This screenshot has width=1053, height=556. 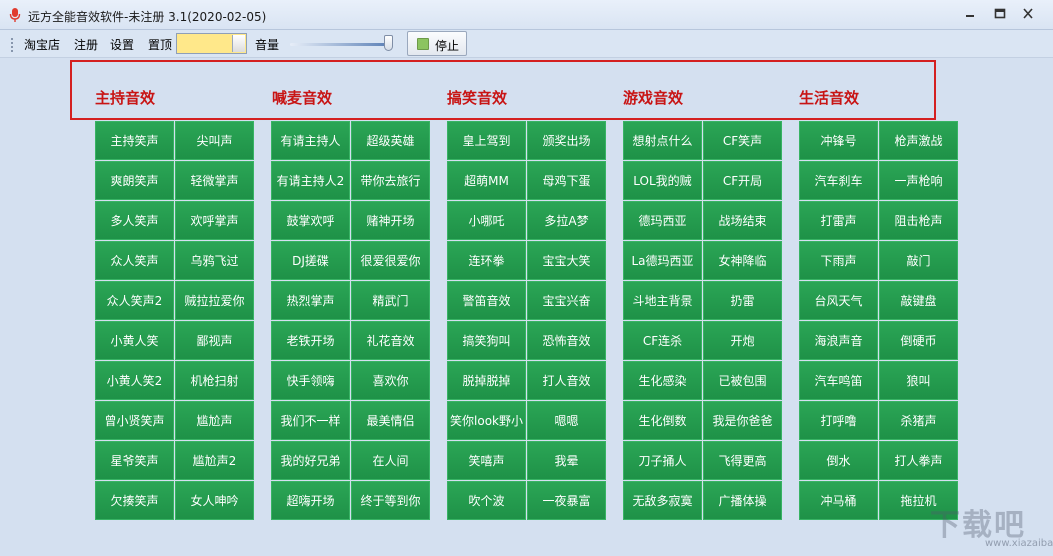 I want to click on sound-button: 下雨声, so click(x=838, y=260).